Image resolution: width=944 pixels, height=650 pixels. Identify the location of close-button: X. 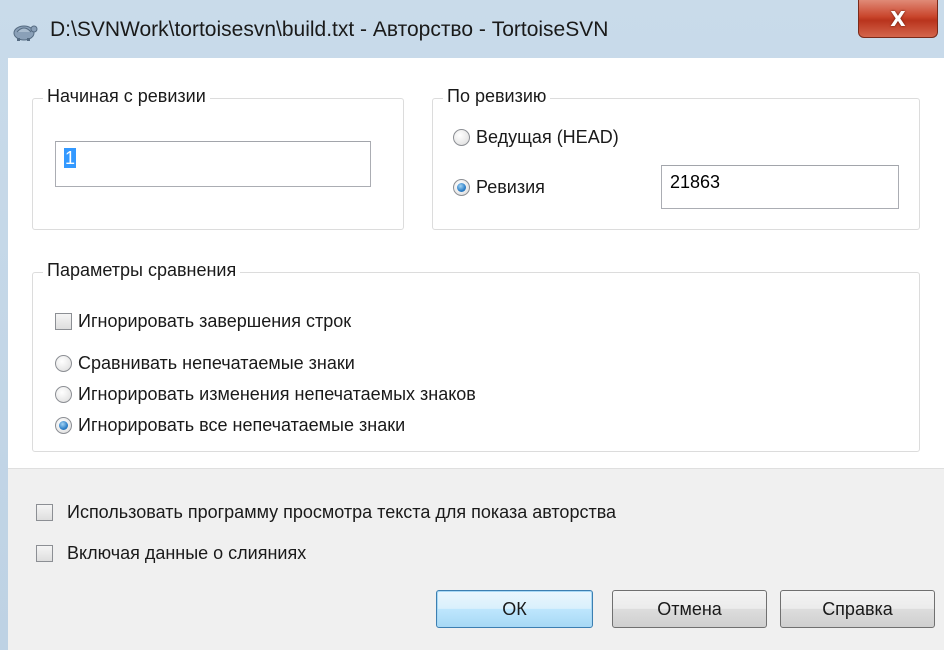
(898, 19).